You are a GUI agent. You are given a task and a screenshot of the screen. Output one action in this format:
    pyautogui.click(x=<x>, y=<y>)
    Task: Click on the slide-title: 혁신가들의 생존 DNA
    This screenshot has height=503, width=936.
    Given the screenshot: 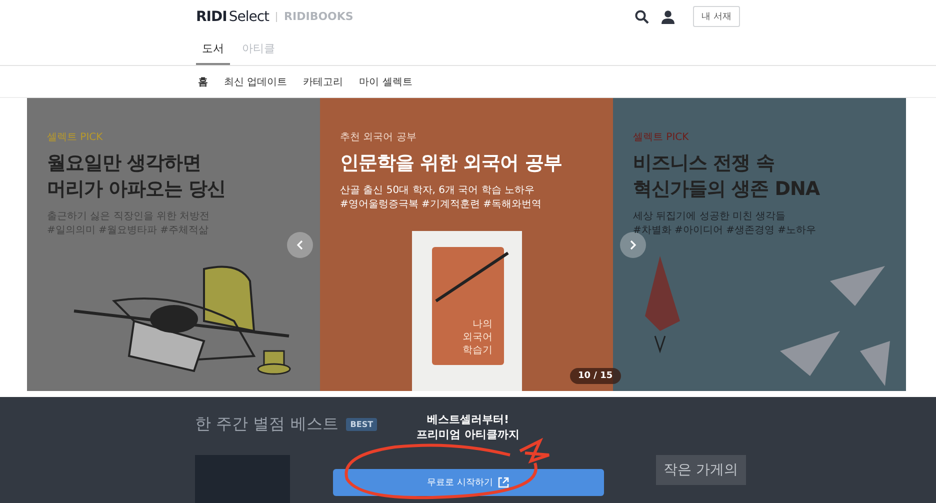 What is the action you would take?
    pyautogui.click(x=727, y=189)
    